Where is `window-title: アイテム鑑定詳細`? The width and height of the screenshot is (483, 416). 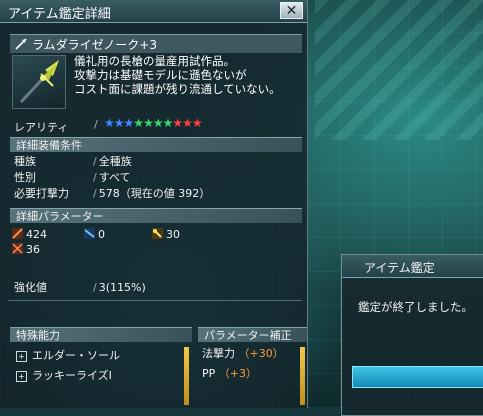
window-title: アイテム鑑定詳細 is located at coordinates (59, 14).